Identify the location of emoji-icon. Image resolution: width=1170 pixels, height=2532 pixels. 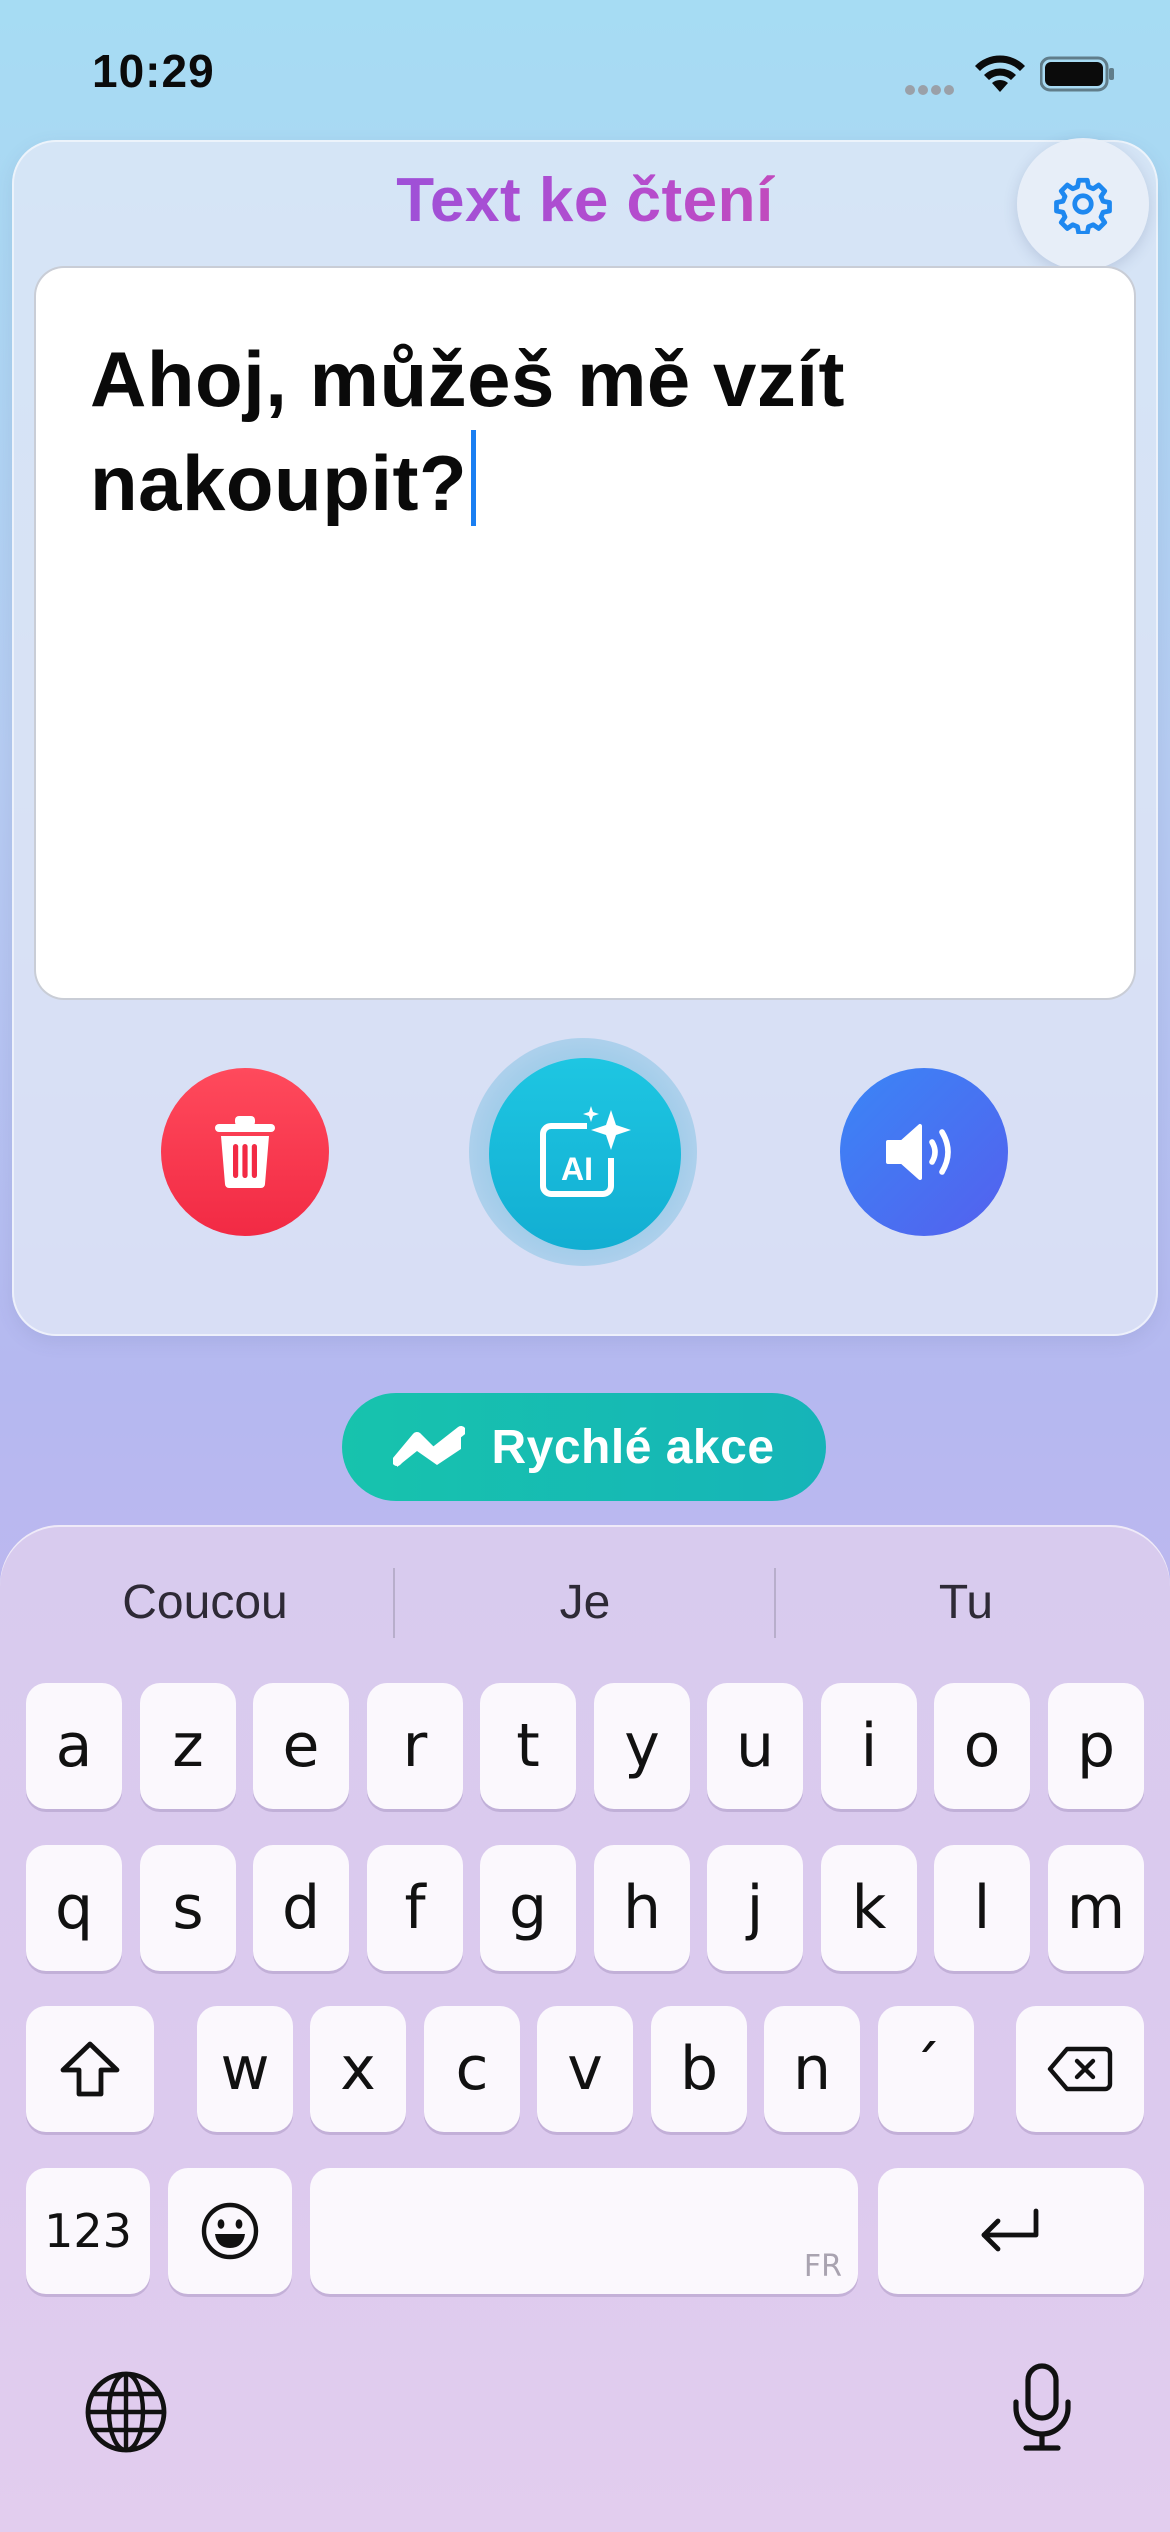
(230, 2231).